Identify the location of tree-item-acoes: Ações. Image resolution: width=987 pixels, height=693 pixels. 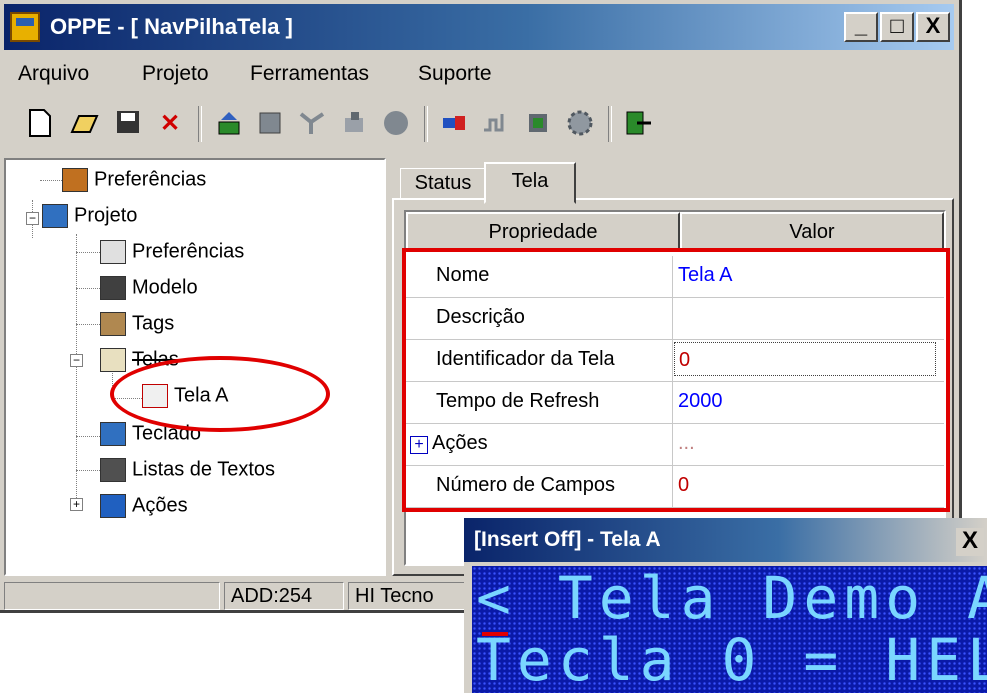
(144, 509).